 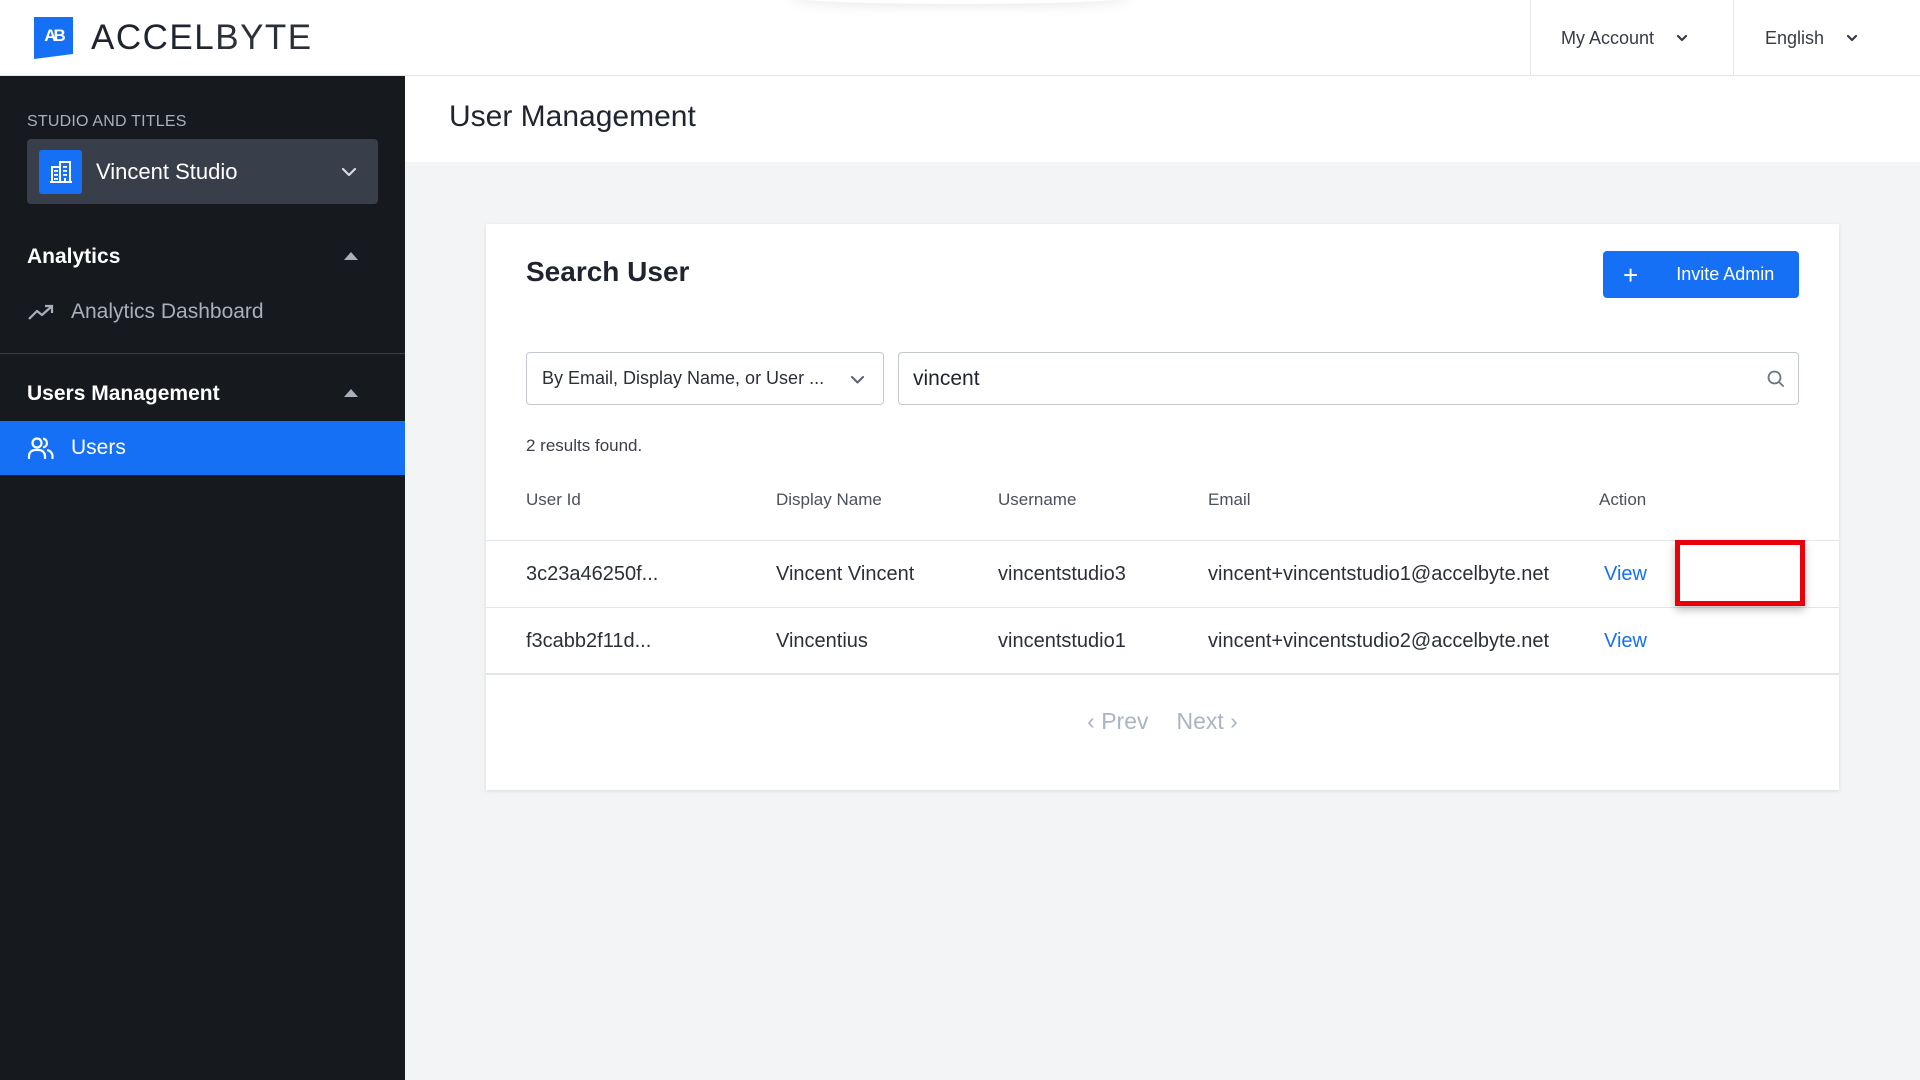 I want to click on studio-name: Vincent Studio, so click(x=167, y=171).